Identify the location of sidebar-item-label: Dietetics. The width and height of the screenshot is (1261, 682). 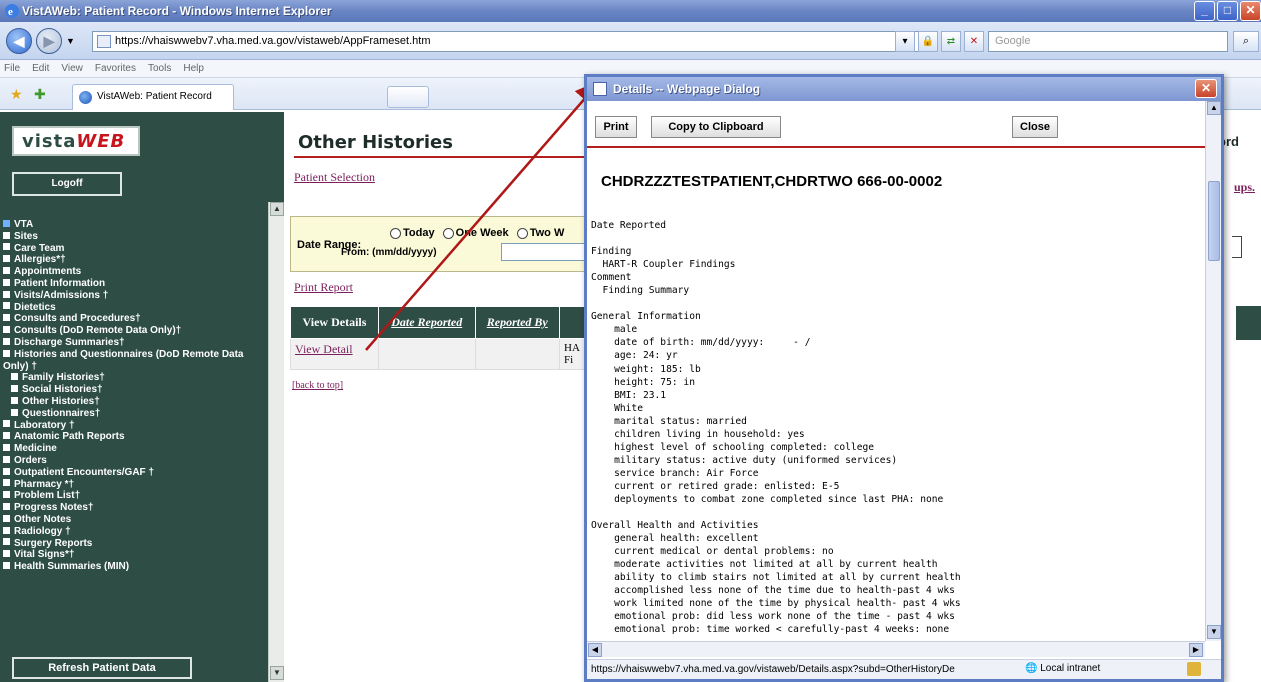
(35, 307).